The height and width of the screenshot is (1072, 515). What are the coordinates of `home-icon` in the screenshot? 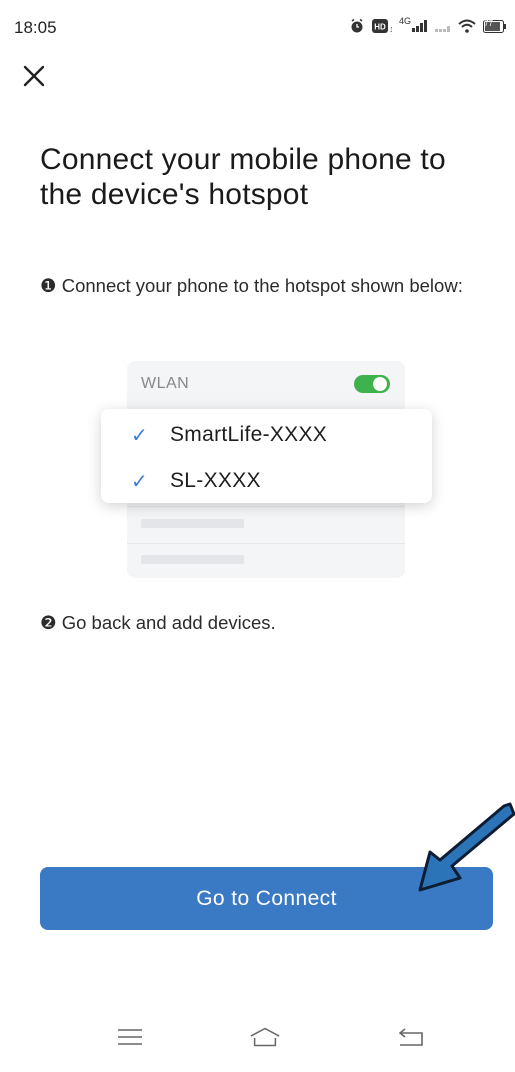 It's located at (265, 1037).